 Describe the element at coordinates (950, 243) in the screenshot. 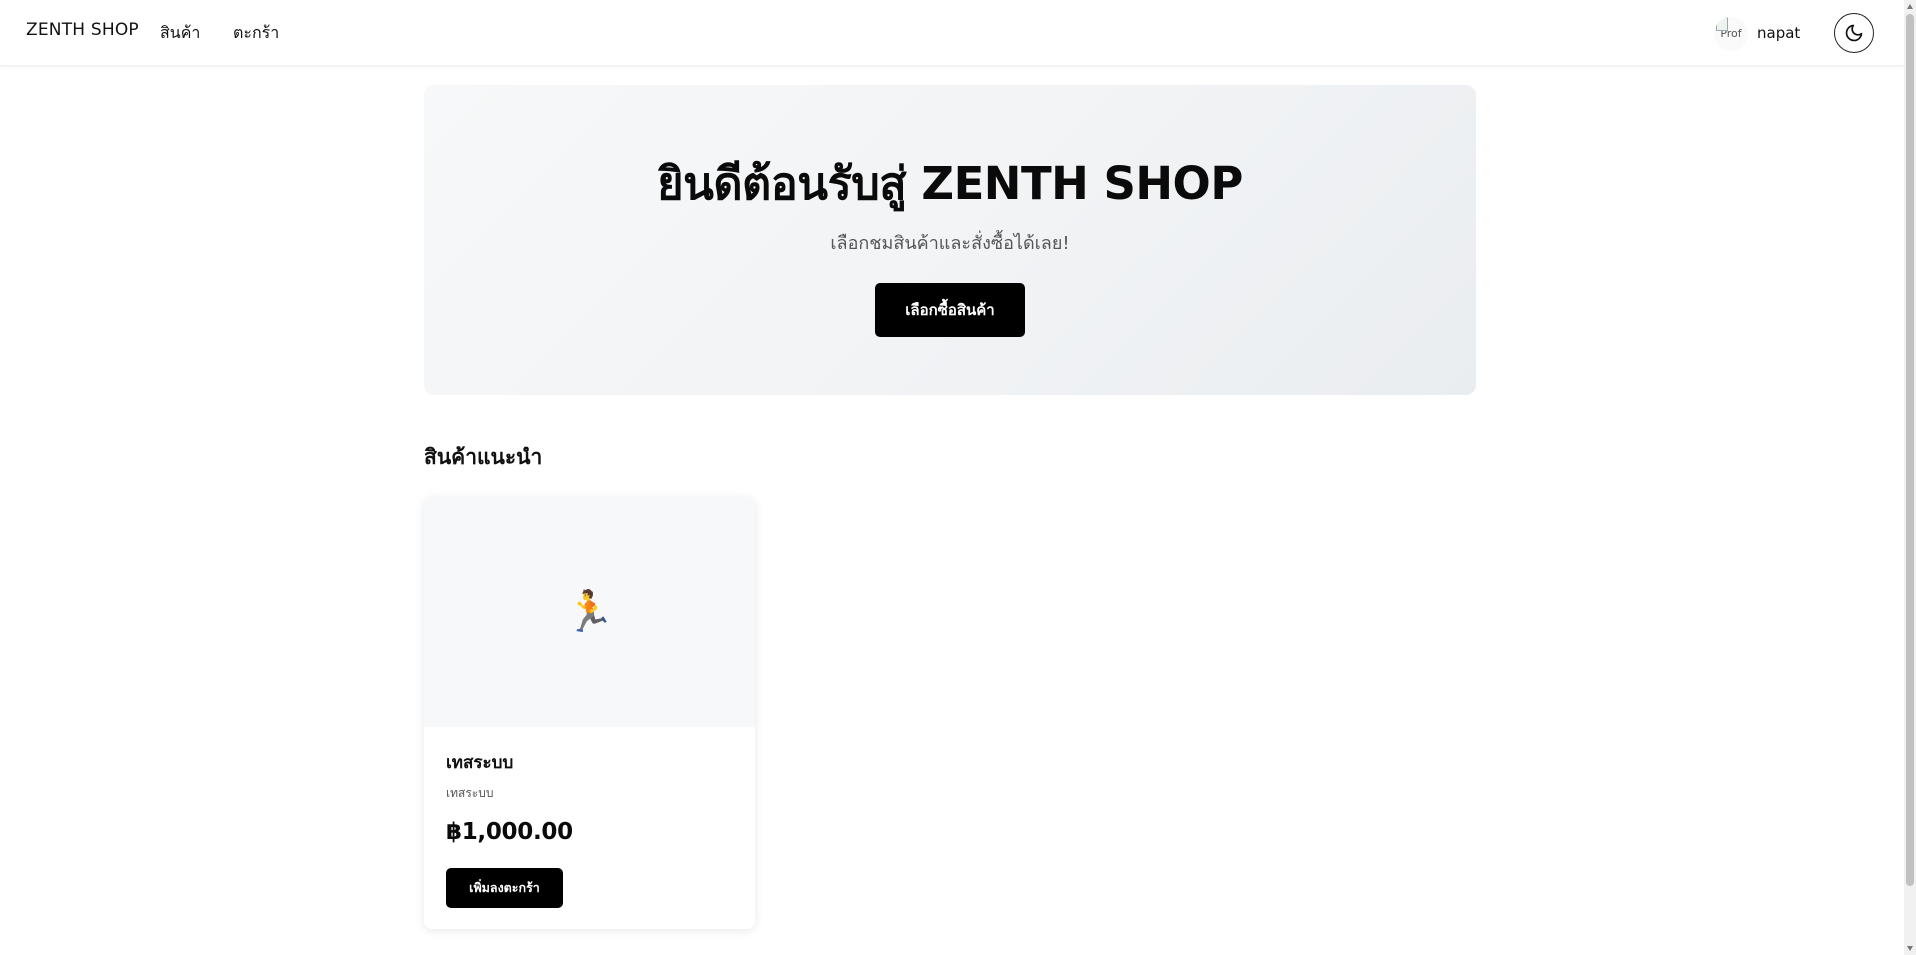

I see `hero-subtitle: เลือกชมสินค้าและสั่งซื้อได้เลย!` at that location.